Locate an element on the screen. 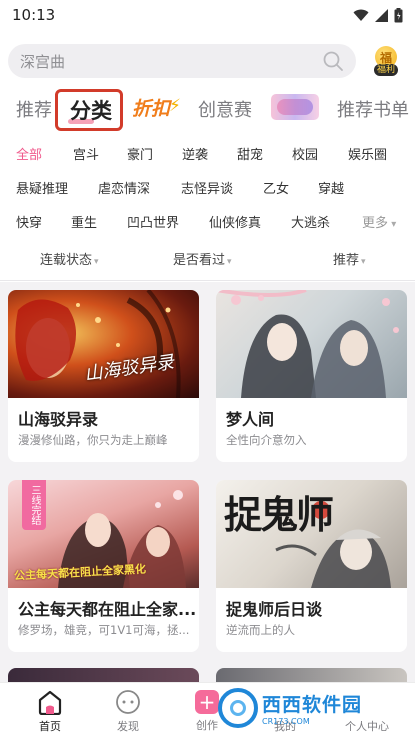 The height and width of the screenshot is (738, 415). home-icon is located at coordinates (50, 702).